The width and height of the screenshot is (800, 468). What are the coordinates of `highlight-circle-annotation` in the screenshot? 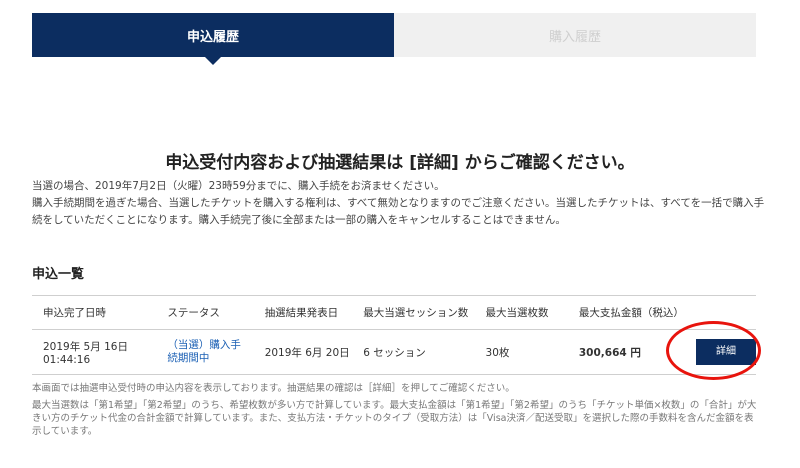 It's located at (713, 350).